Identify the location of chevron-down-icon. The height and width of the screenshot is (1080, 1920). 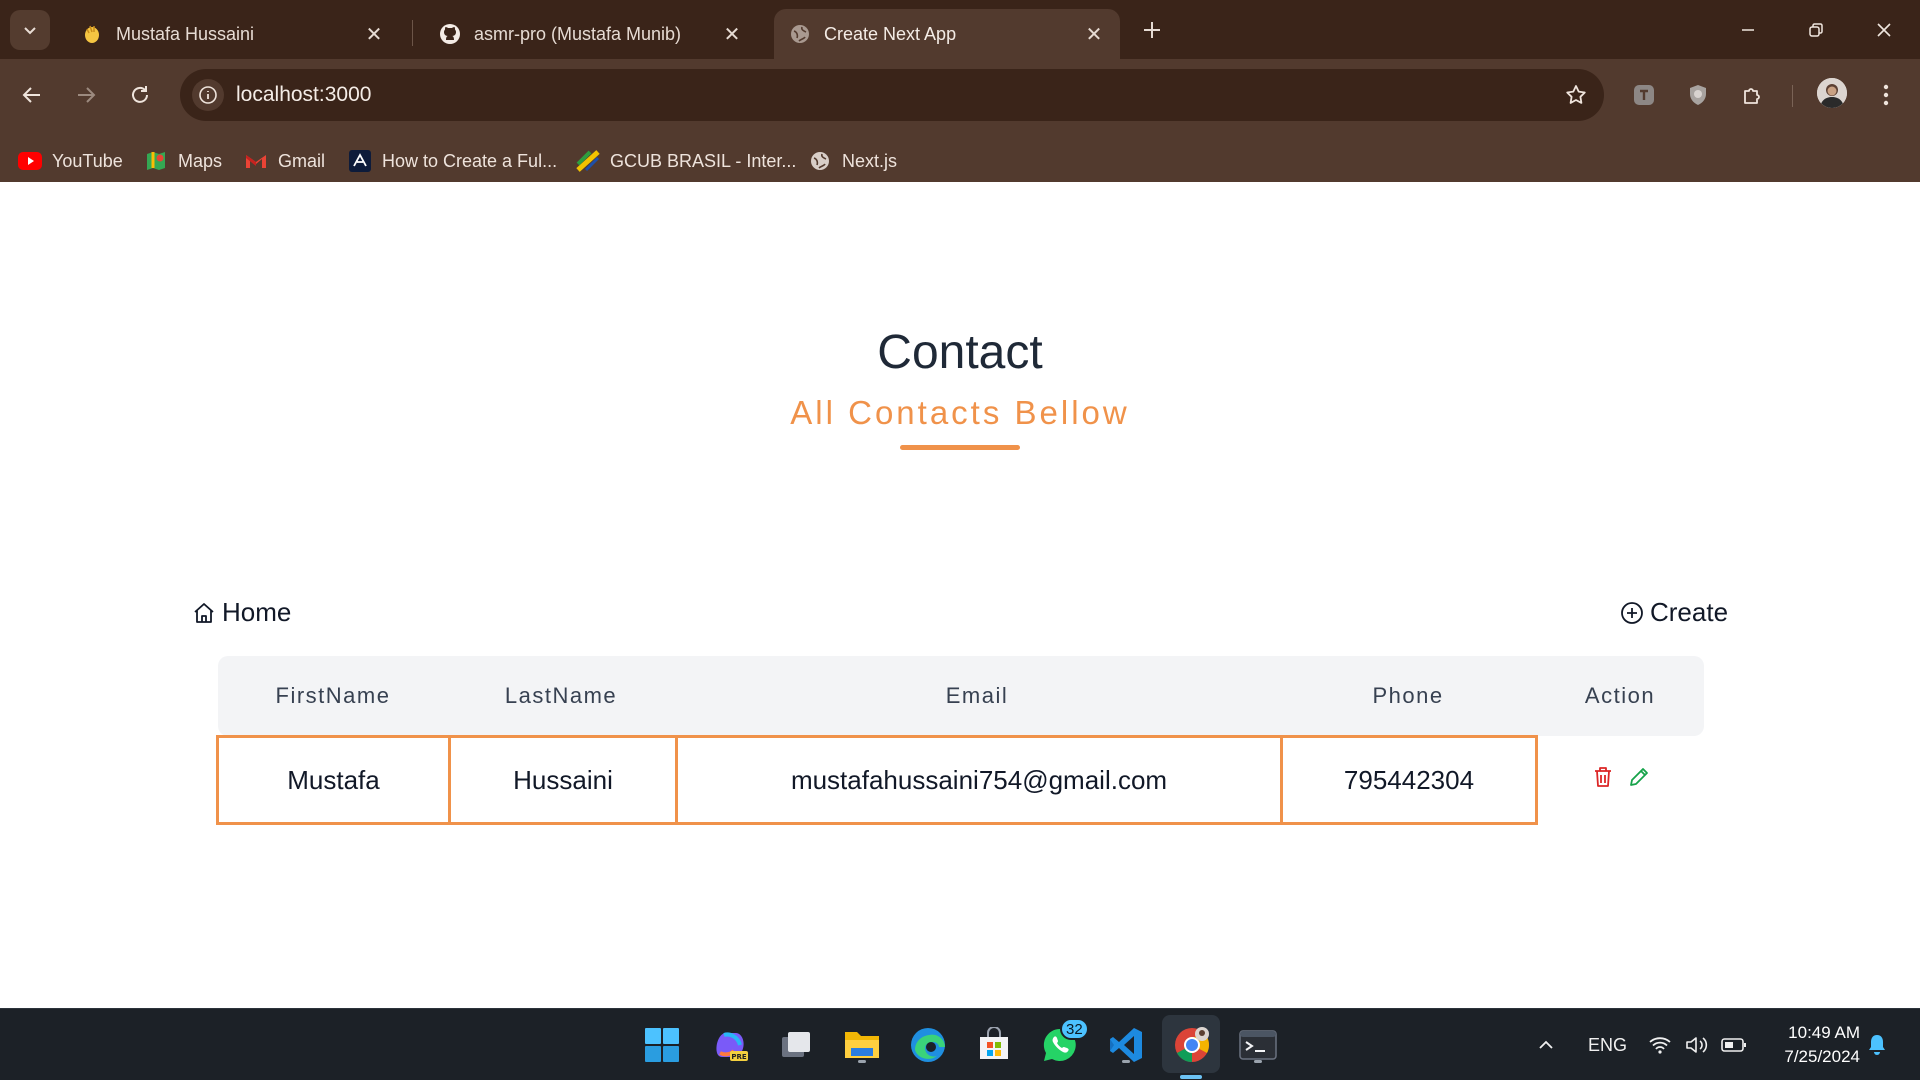
(30, 31).